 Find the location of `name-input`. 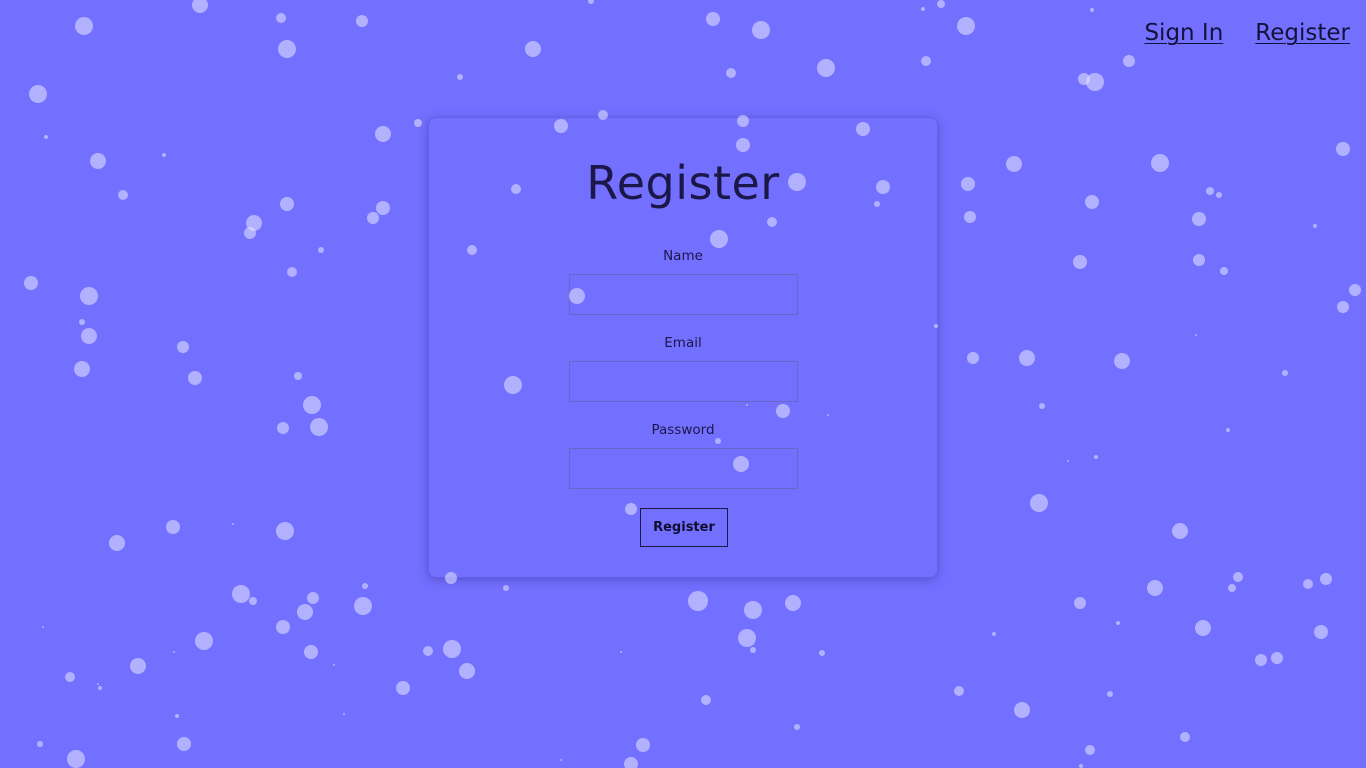

name-input is located at coordinates (683, 294).